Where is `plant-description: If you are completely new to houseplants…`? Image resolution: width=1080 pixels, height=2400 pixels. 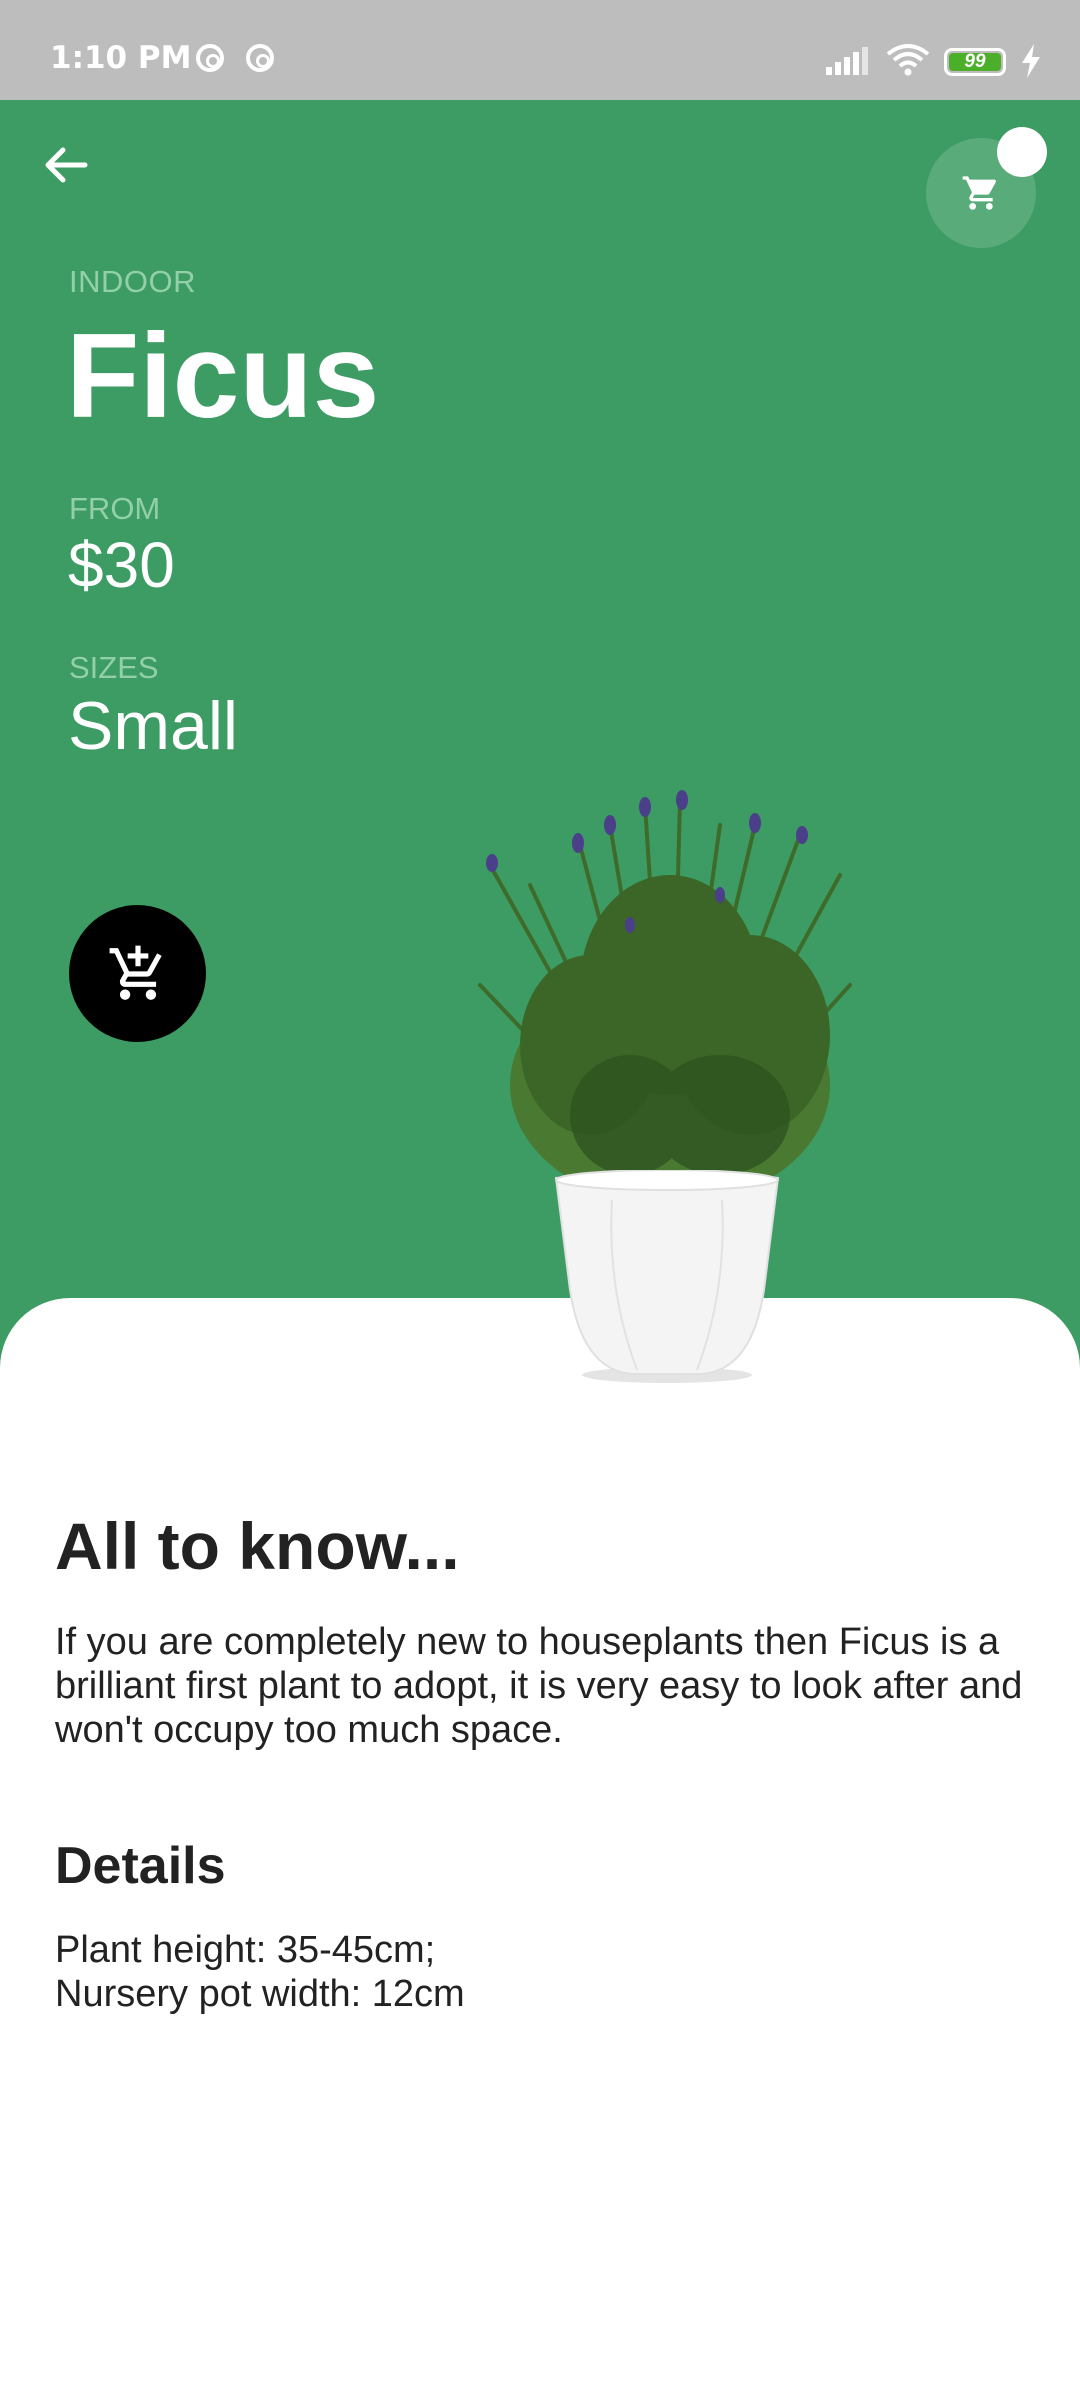 plant-description: If you are completely new to houseplants… is located at coordinates (539, 1686).